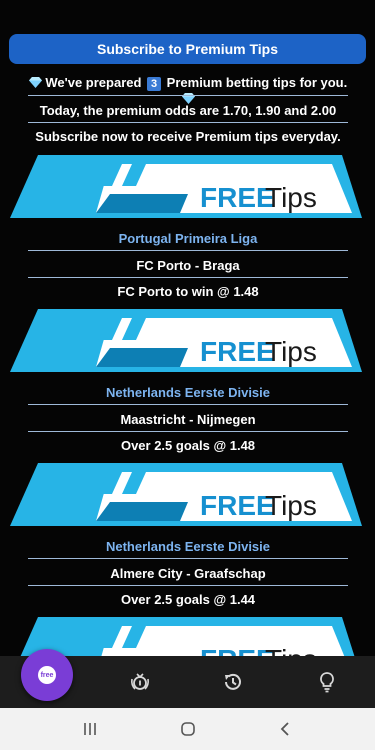 The width and height of the screenshot is (375, 750). I want to click on subscribe-button: Subscribe to Premium Tips, so click(187, 49).